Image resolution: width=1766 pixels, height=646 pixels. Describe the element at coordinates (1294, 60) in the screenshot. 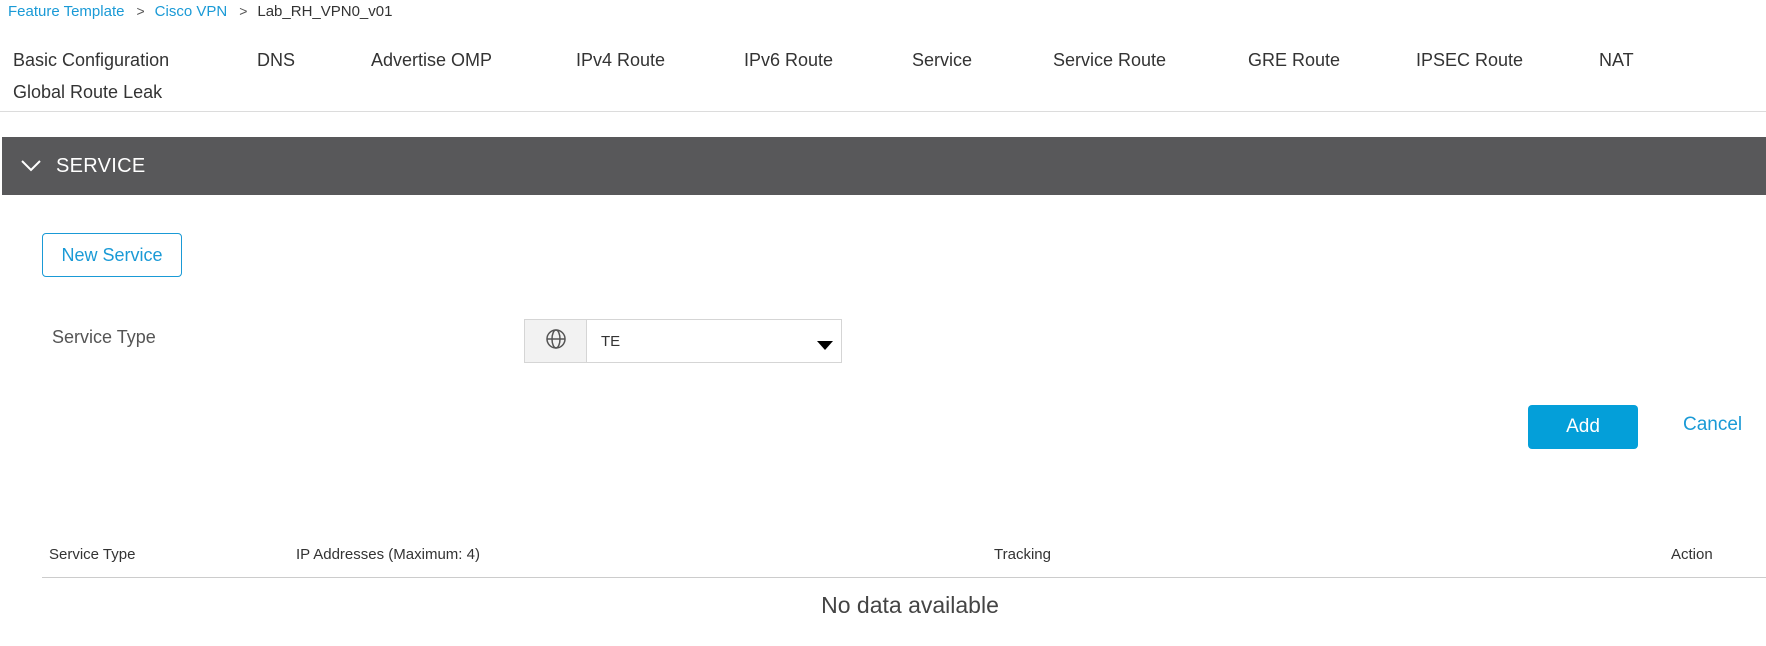

I see `tab-gre-route: GRE Route` at that location.